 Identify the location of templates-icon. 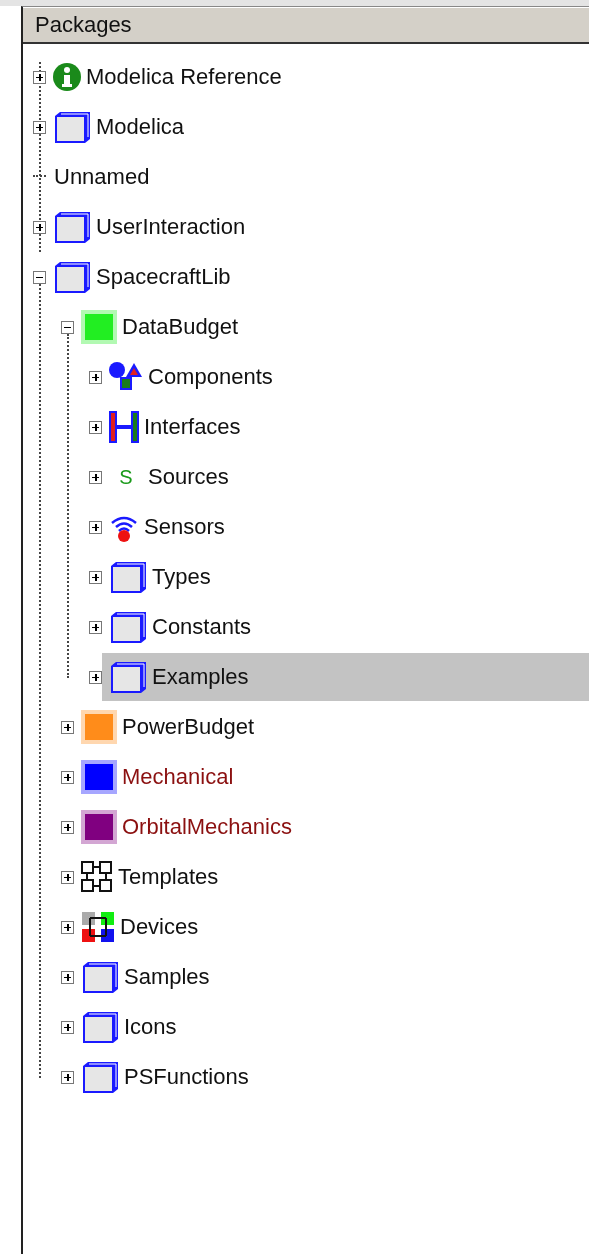
(97, 877).